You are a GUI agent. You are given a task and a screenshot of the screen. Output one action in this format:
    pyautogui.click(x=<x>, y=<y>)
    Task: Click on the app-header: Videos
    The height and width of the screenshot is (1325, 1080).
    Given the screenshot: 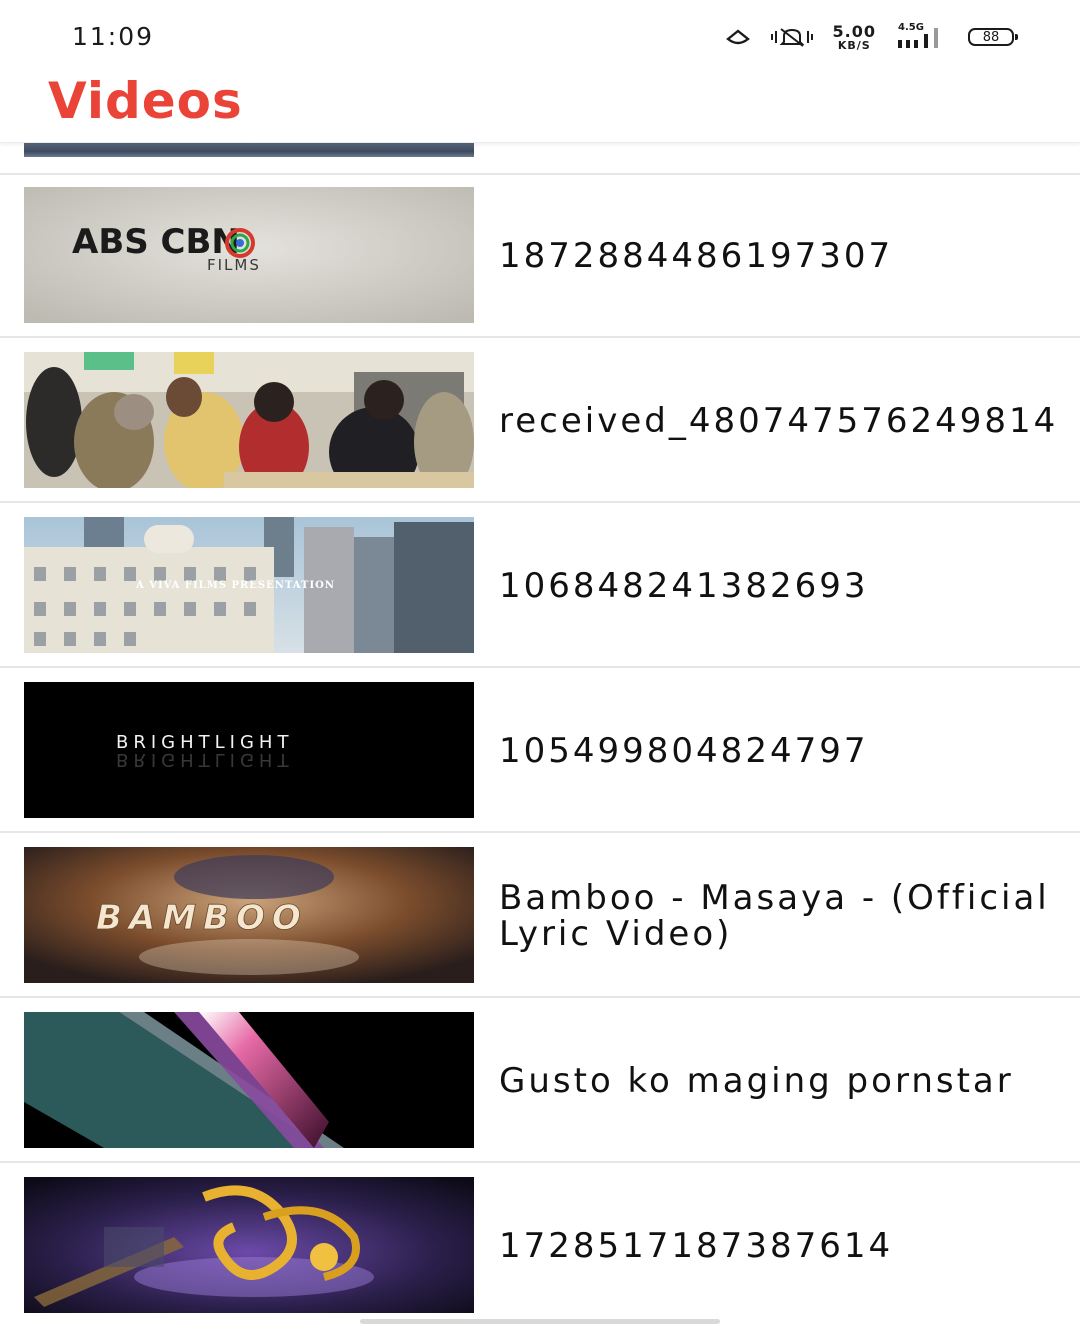 What is the action you would take?
    pyautogui.click(x=540, y=107)
    